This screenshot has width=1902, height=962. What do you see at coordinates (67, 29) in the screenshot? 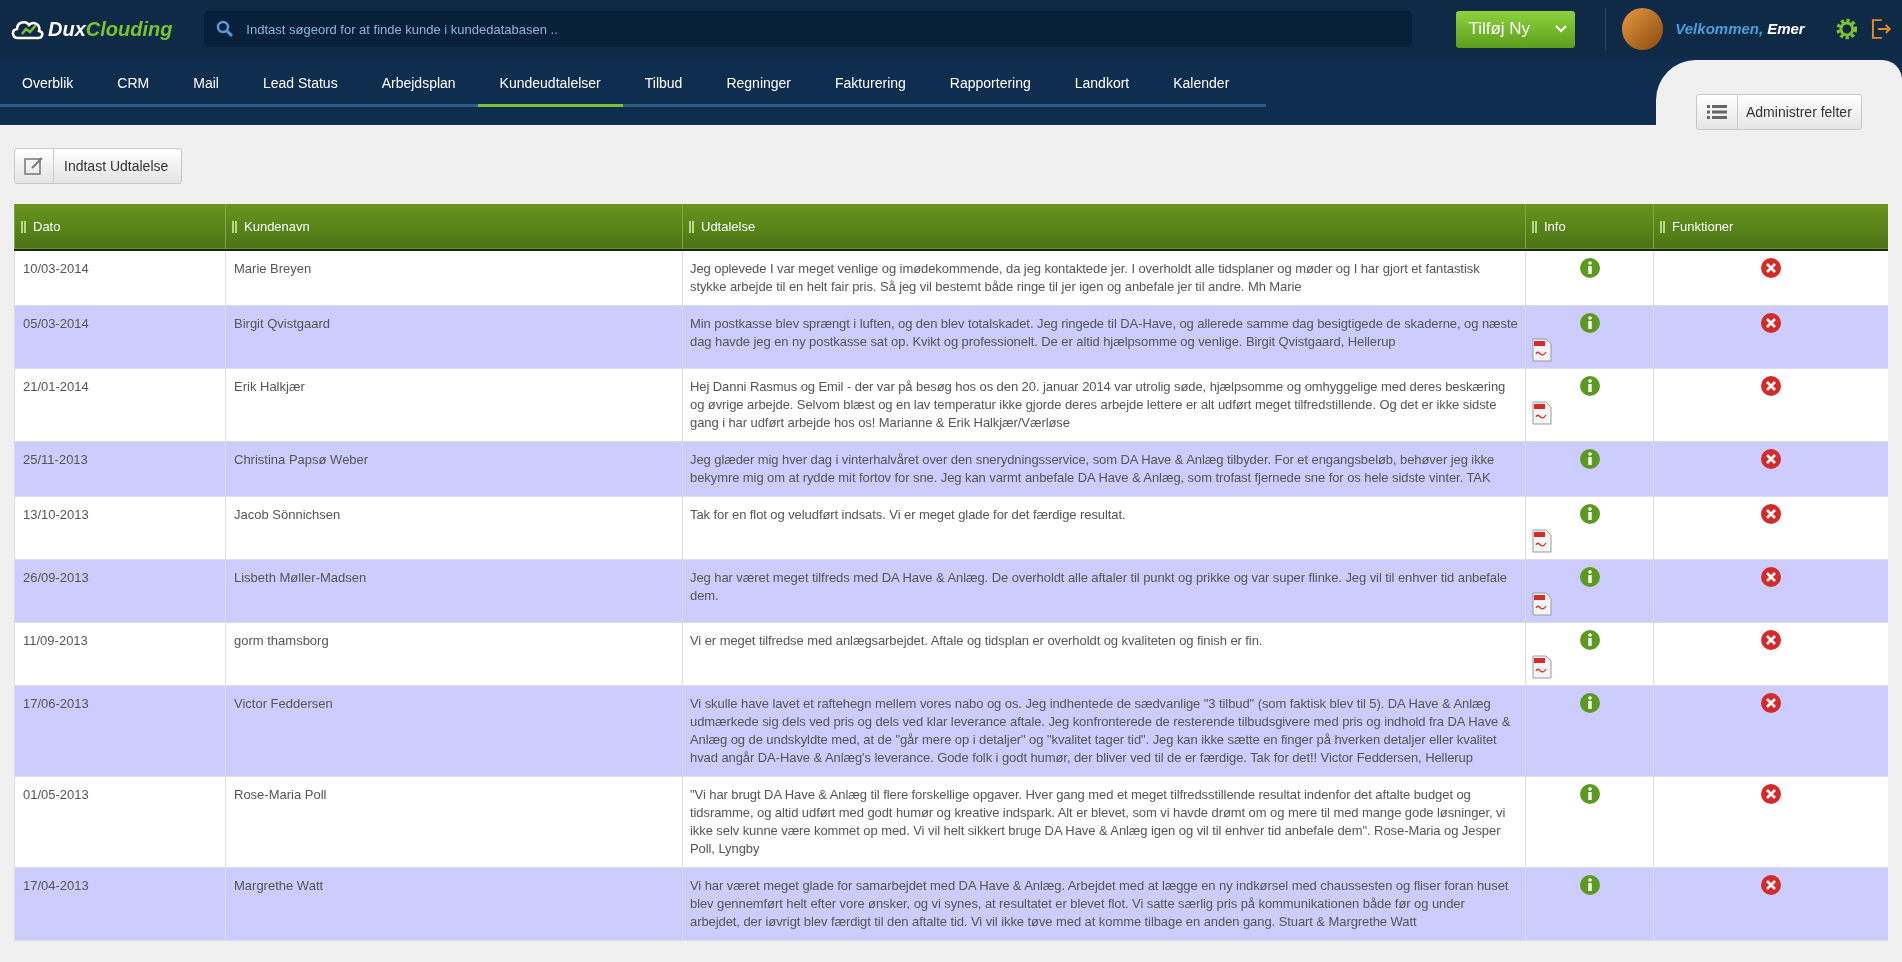
I see `logo-text: Dux` at bounding box center [67, 29].